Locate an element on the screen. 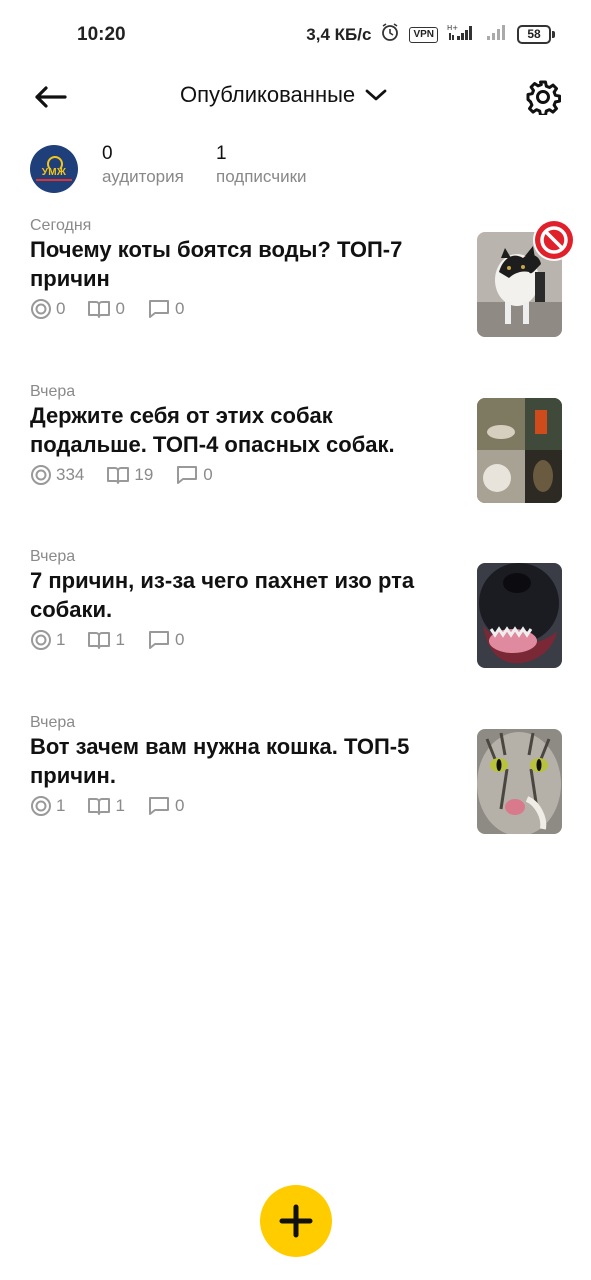 The height and width of the screenshot is (1280, 591). profile-stats: УМЖ 0 аудитория 1 подписчики is located at coordinates (300, 169).